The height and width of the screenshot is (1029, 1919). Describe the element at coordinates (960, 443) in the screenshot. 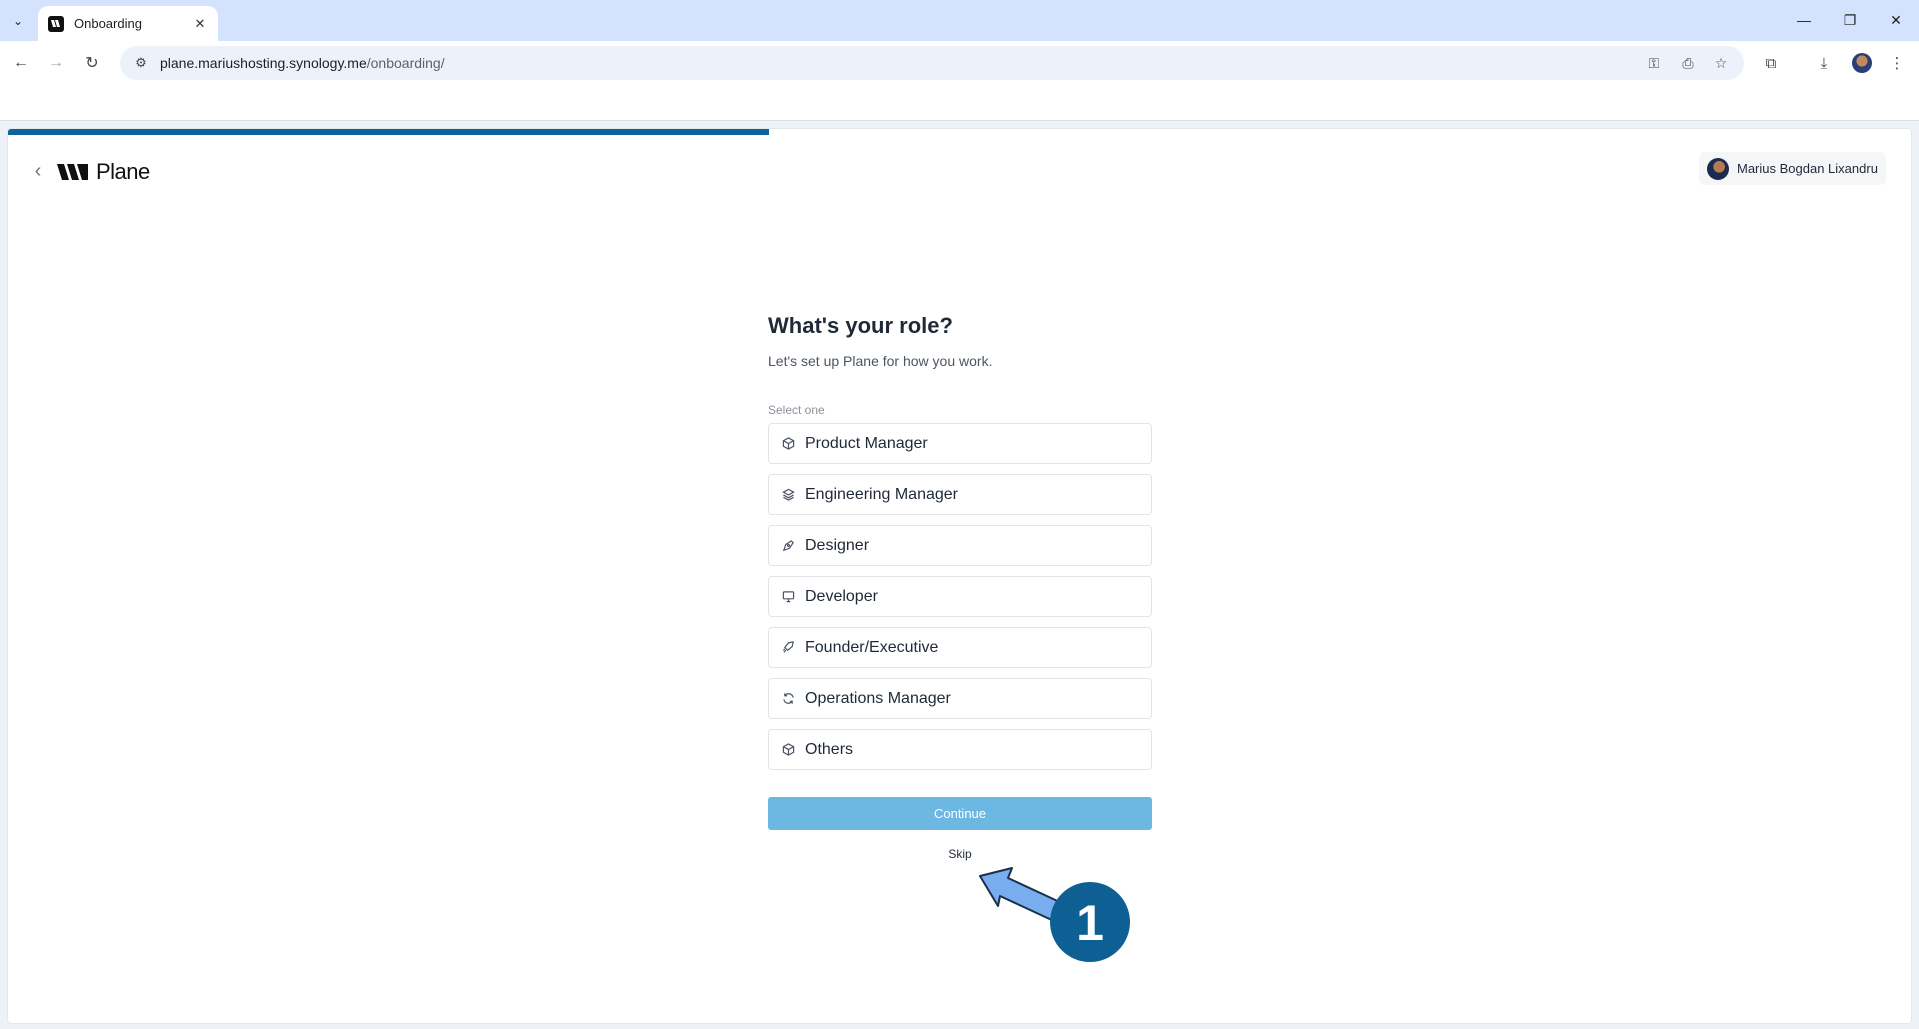

I see `role-option-product-manager: Product Manager` at that location.